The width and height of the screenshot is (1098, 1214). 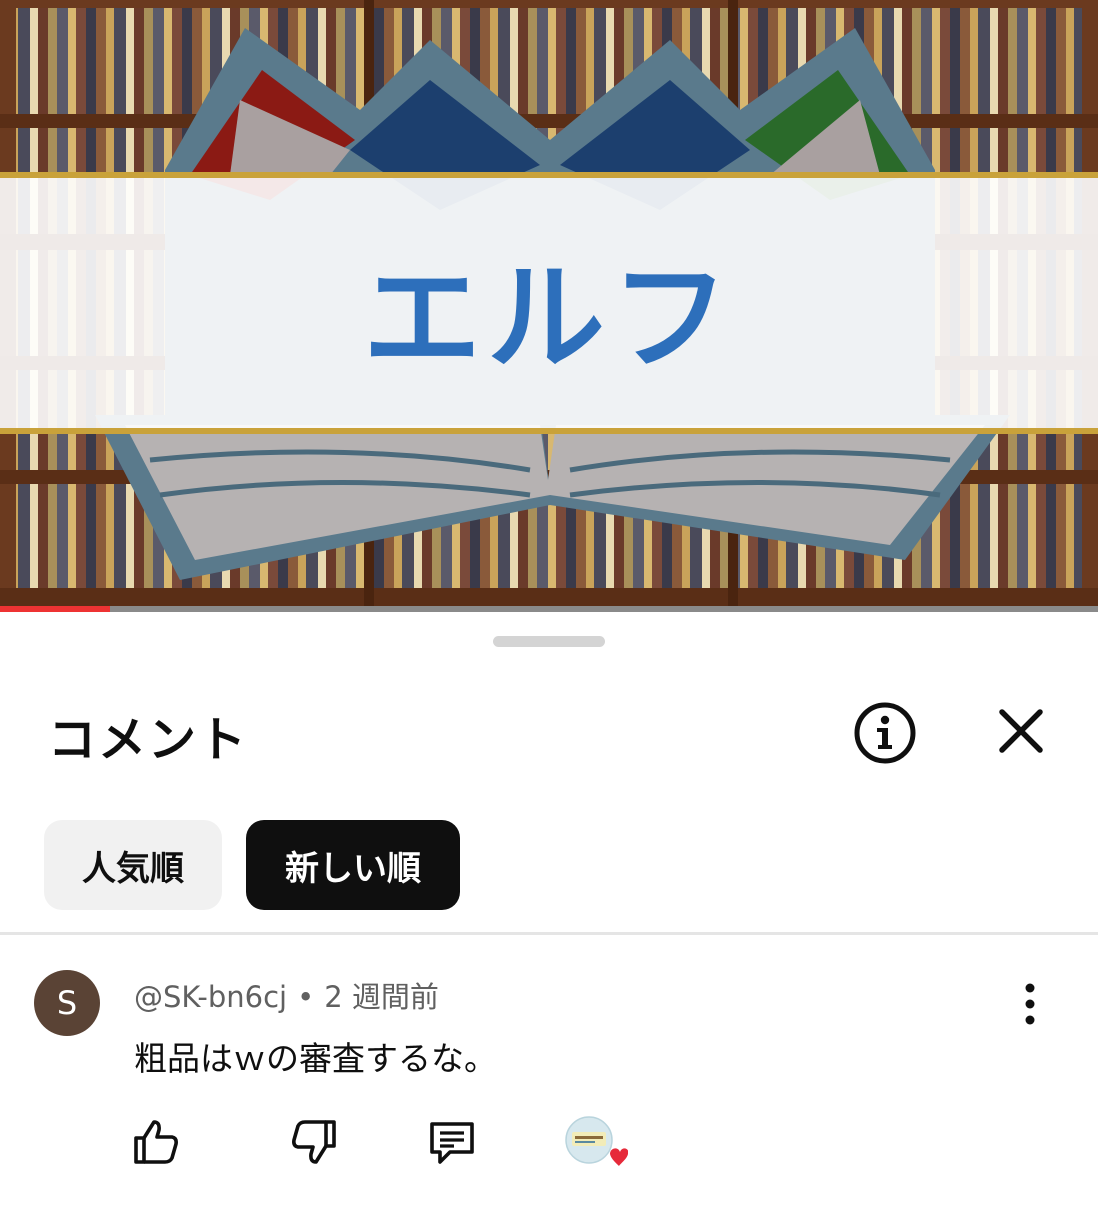 I want to click on comments-title: コメント, so click(x=148, y=740).